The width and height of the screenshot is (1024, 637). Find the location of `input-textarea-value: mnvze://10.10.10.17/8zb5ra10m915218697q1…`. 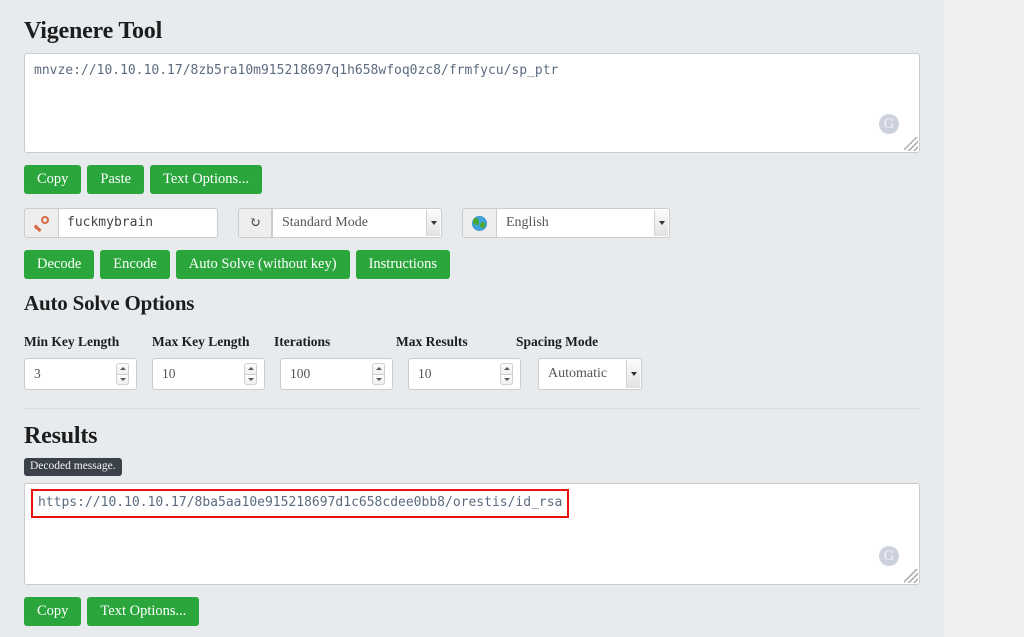

input-textarea-value: mnvze://10.10.10.17/8zb5ra10m915218697q1… is located at coordinates (296, 70).